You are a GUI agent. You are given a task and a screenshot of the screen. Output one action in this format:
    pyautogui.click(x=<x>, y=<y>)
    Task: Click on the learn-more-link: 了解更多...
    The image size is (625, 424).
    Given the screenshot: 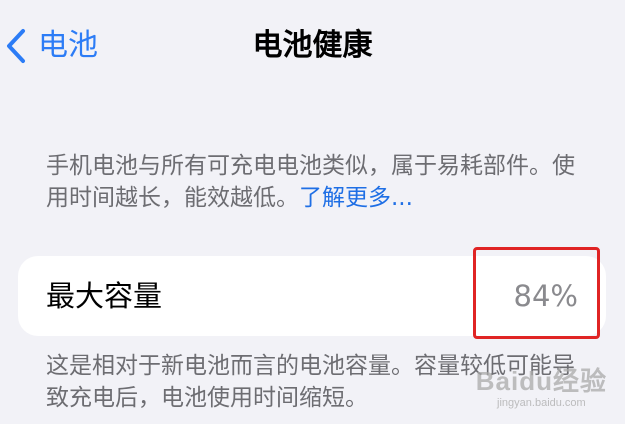 What is the action you would take?
    pyautogui.click(x=356, y=198)
    